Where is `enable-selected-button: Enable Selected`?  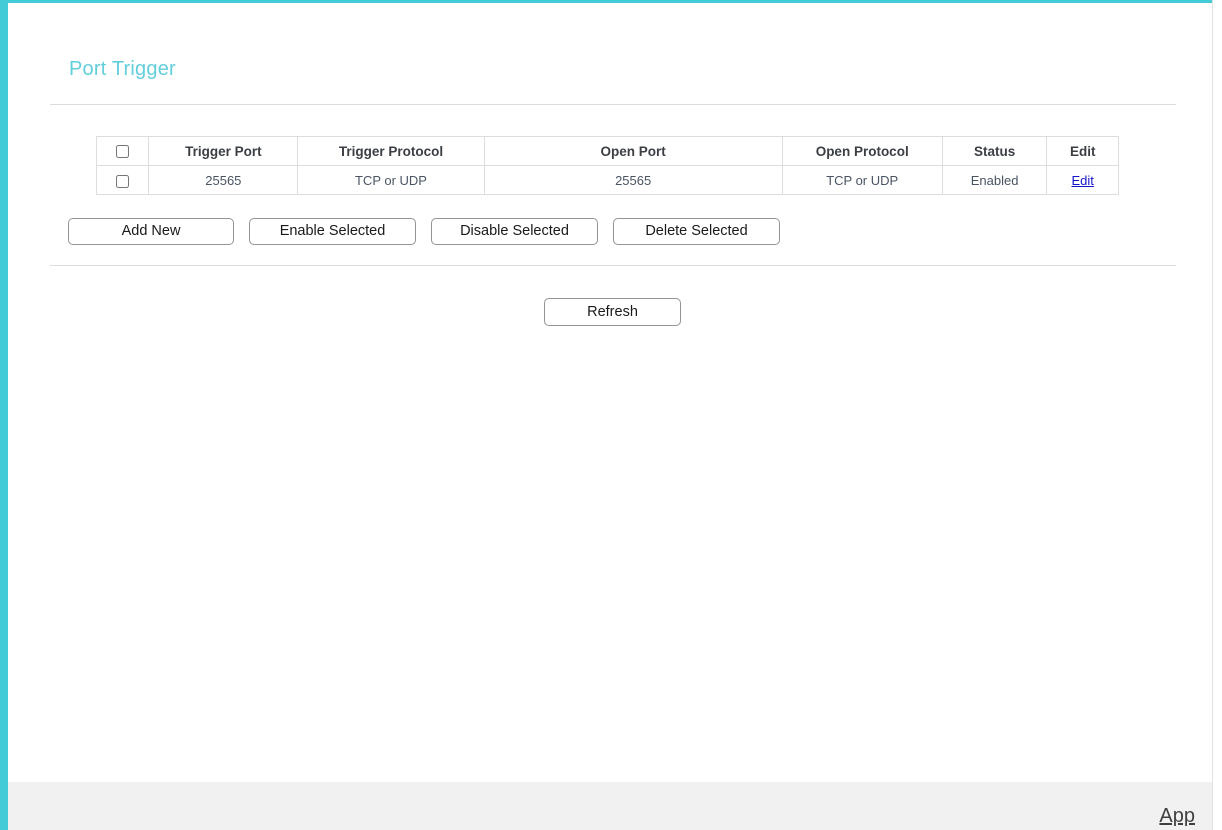
enable-selected-button: Enable Selected is located at coordinates (332, 231).